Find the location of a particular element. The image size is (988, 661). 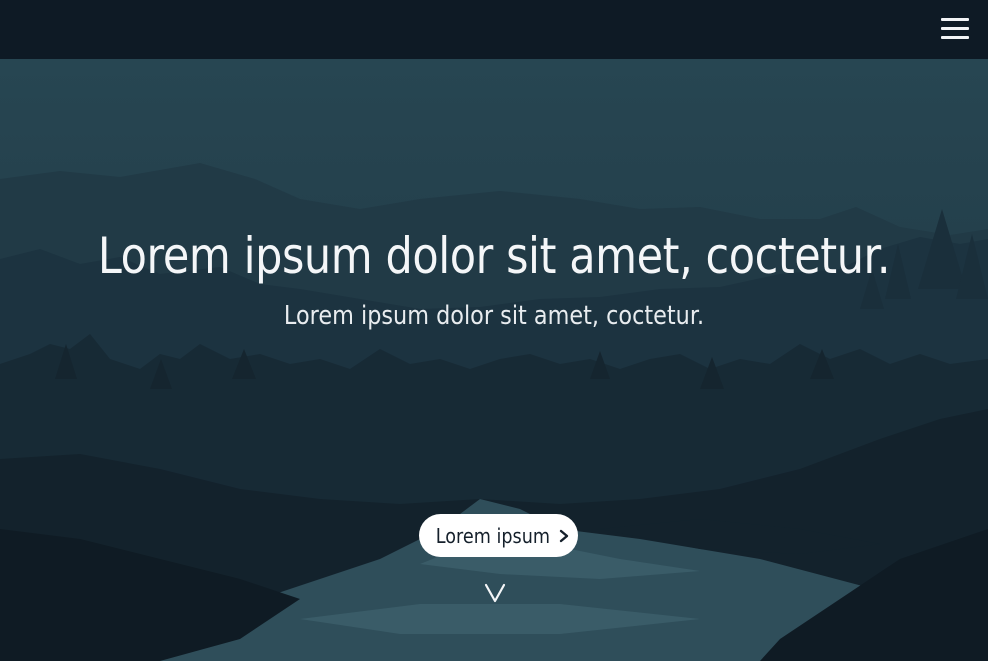

hero-subtitle: Lorem ipsum dolor sit amet, coctetur. is located at coordinates (494, 316).